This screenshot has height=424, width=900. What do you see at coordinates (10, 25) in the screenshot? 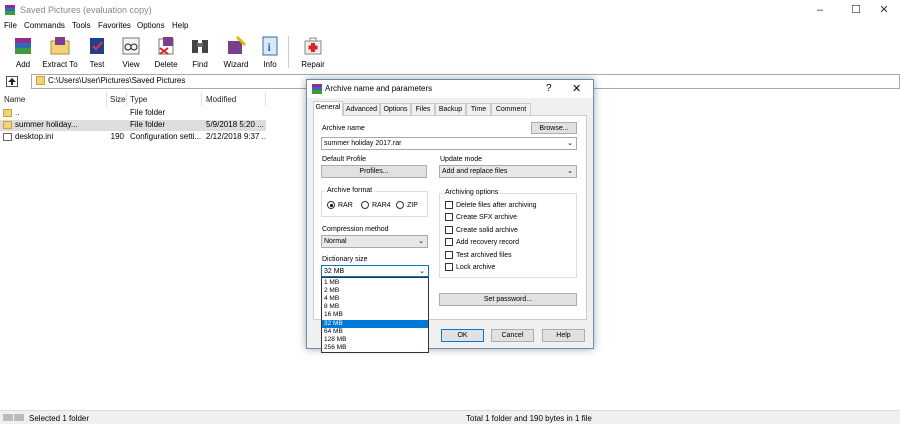
I see `menu-file: File` at bounding box center [10, 25].